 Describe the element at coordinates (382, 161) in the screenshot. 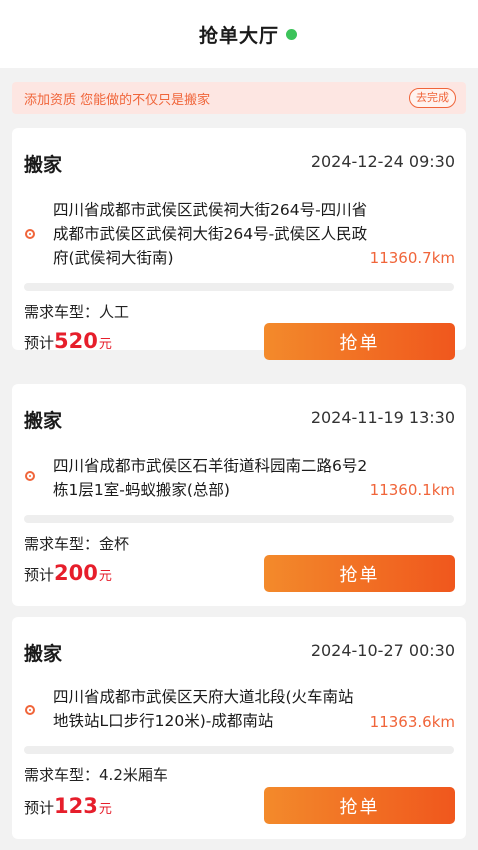

I see `order-date: 2024-12-24 09:30` at that location.